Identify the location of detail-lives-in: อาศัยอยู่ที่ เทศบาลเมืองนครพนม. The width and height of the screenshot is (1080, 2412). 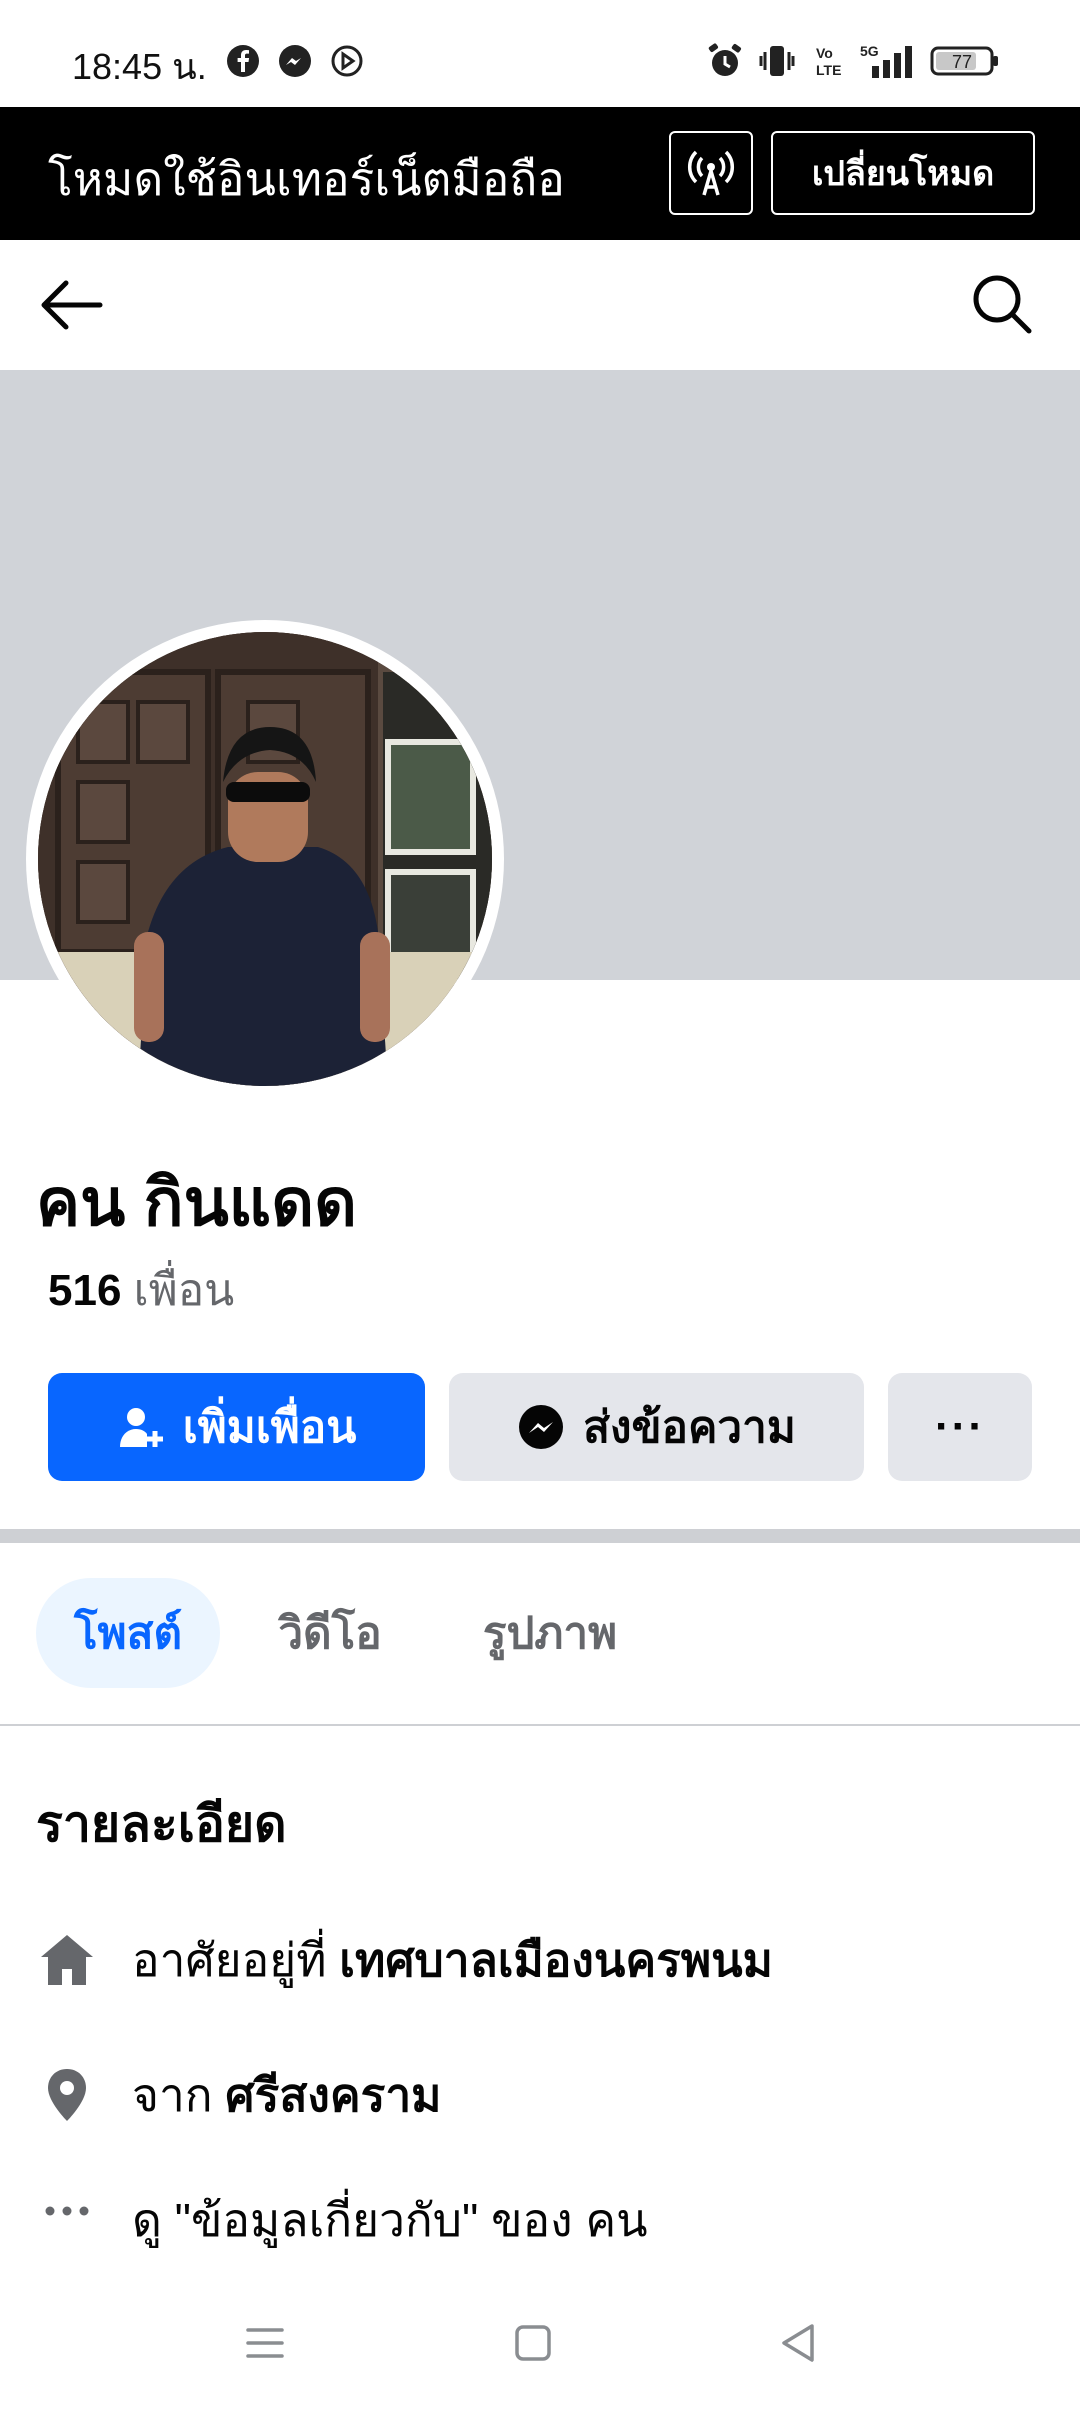
(404, 1960).